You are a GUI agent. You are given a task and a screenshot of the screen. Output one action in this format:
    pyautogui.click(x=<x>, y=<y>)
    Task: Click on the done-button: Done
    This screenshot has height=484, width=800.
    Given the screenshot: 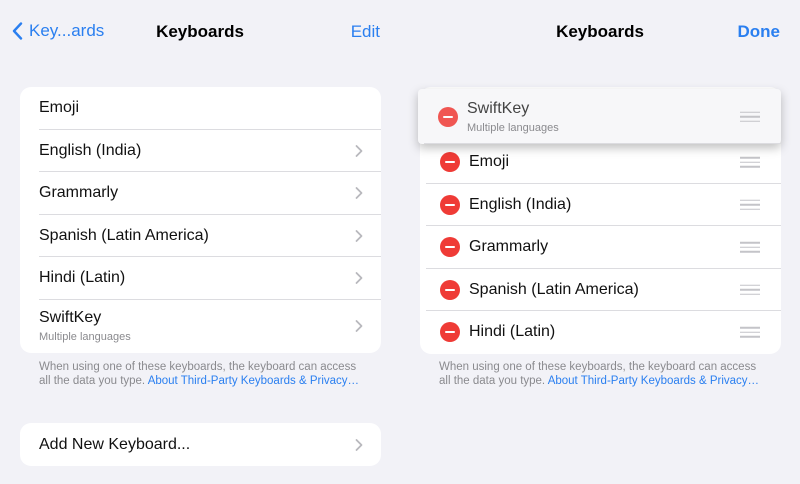 What is the action you would take?
    pyautogui.click(x=759, y=32)
    